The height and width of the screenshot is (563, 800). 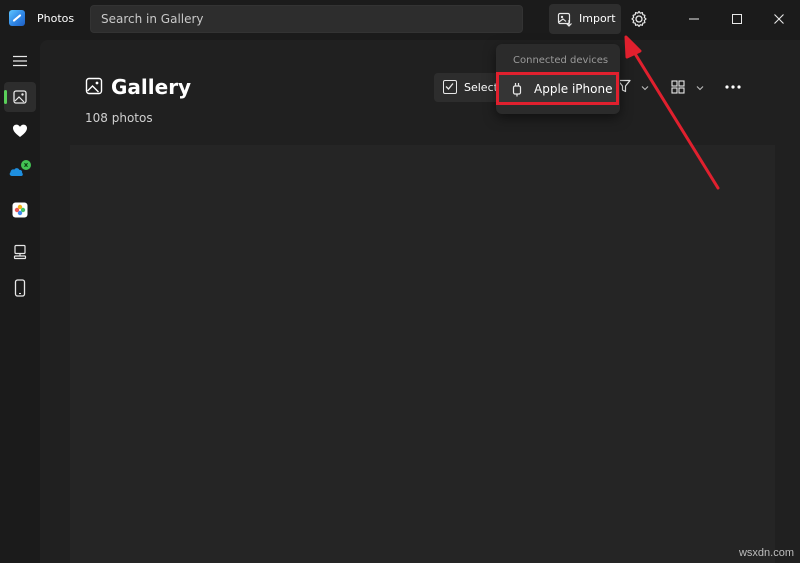 What do you see at coordinates (517, 90) in the screenshot?
I see `usb-device-icon` at bounding box center [517, 90].